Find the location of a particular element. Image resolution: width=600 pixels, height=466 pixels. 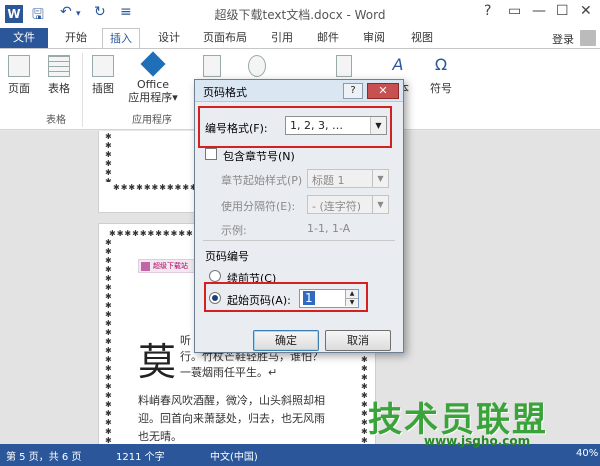

help-icon: ? is located at coordinates (487, 11).